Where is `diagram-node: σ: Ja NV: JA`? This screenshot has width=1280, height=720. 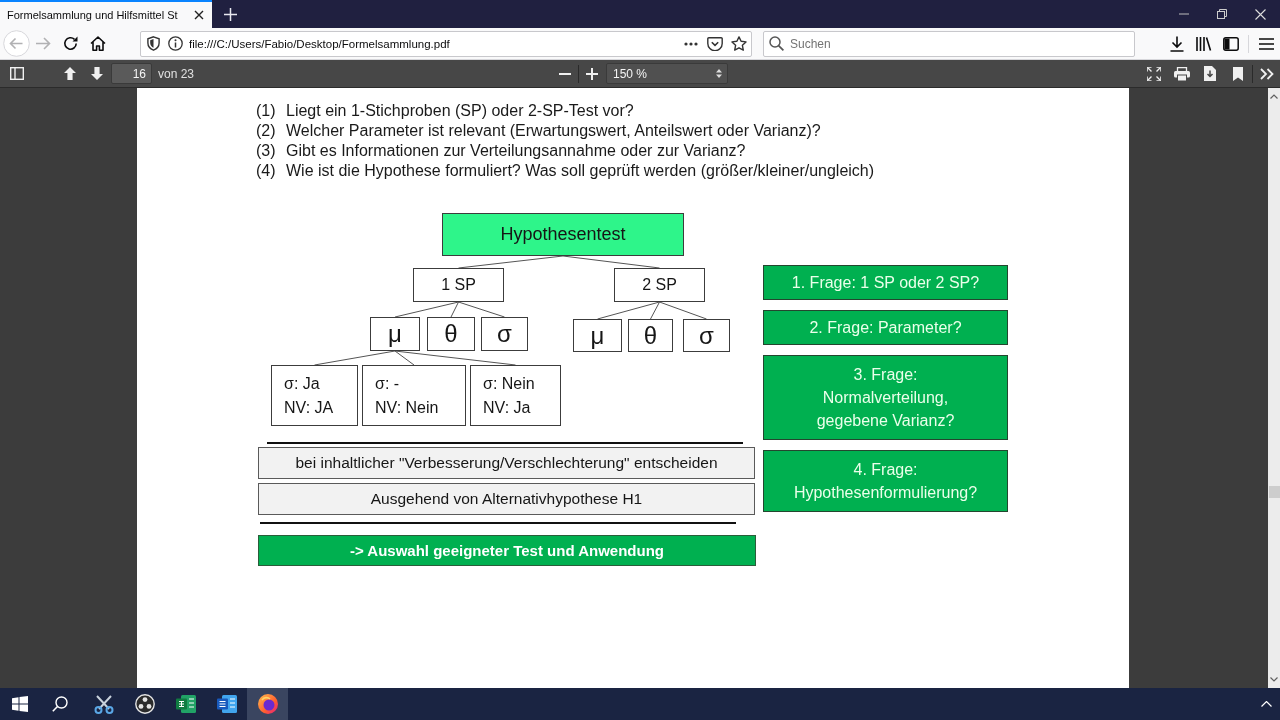 diagram-node: σ: Ja NV: JA is located at coordinates (314, 395).